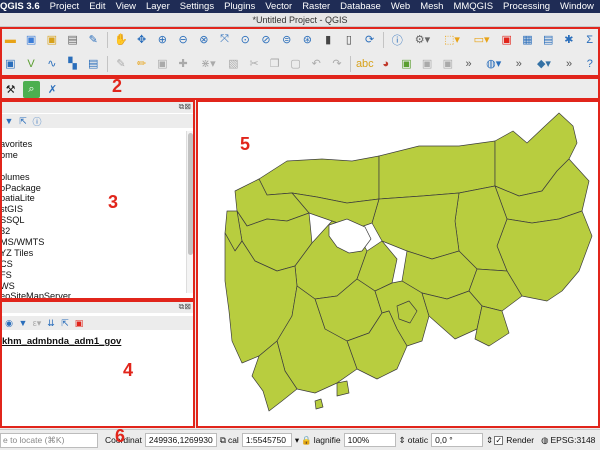 The height and width of the screenshot is (450, 600). I want to click on menu-processing: Processing, so click(526, 6).